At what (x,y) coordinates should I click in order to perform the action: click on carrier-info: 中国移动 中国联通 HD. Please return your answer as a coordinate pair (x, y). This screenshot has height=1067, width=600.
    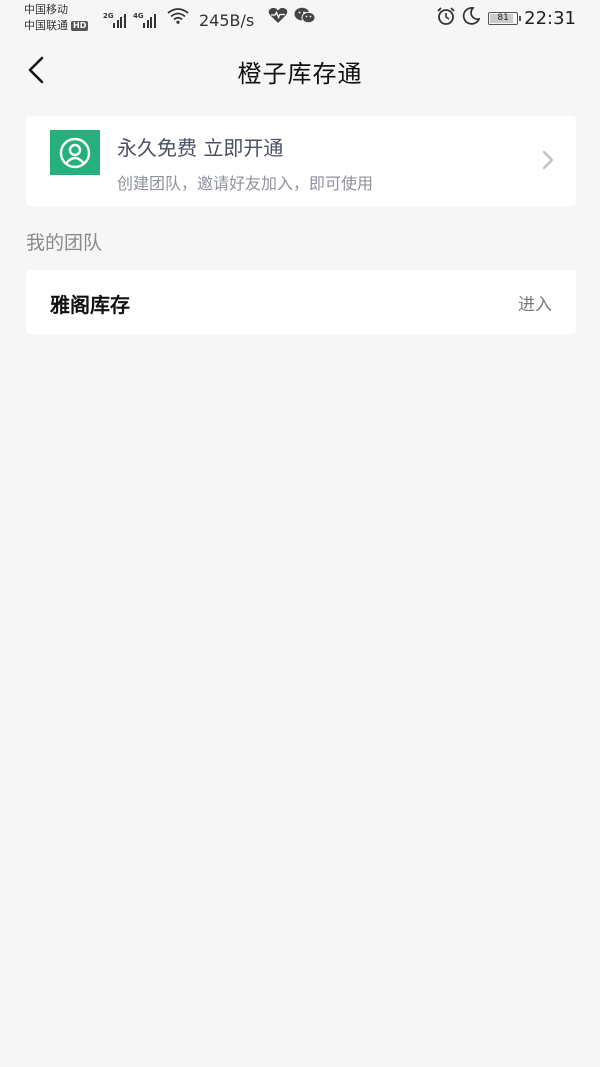
    Looking at the image, I should click on (56, 18).